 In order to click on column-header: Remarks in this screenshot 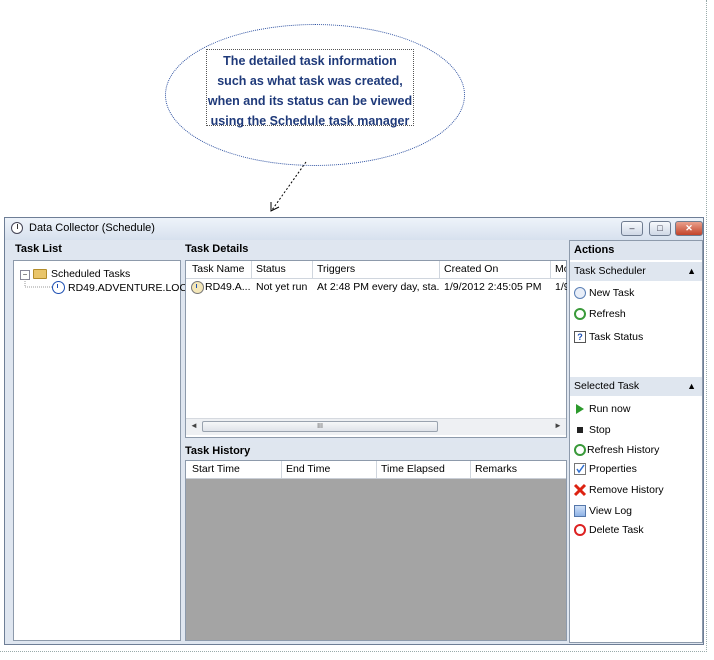, I will do `click(518, 469)`.